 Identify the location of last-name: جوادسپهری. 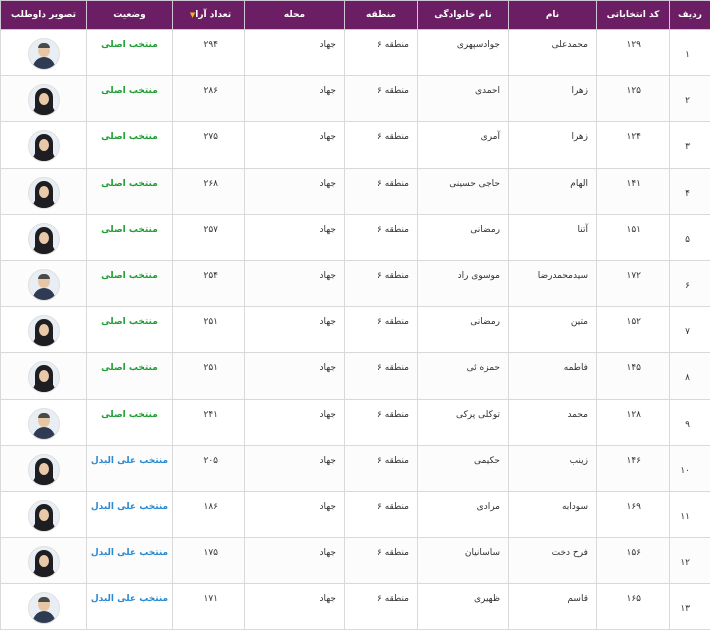
(463, 40).